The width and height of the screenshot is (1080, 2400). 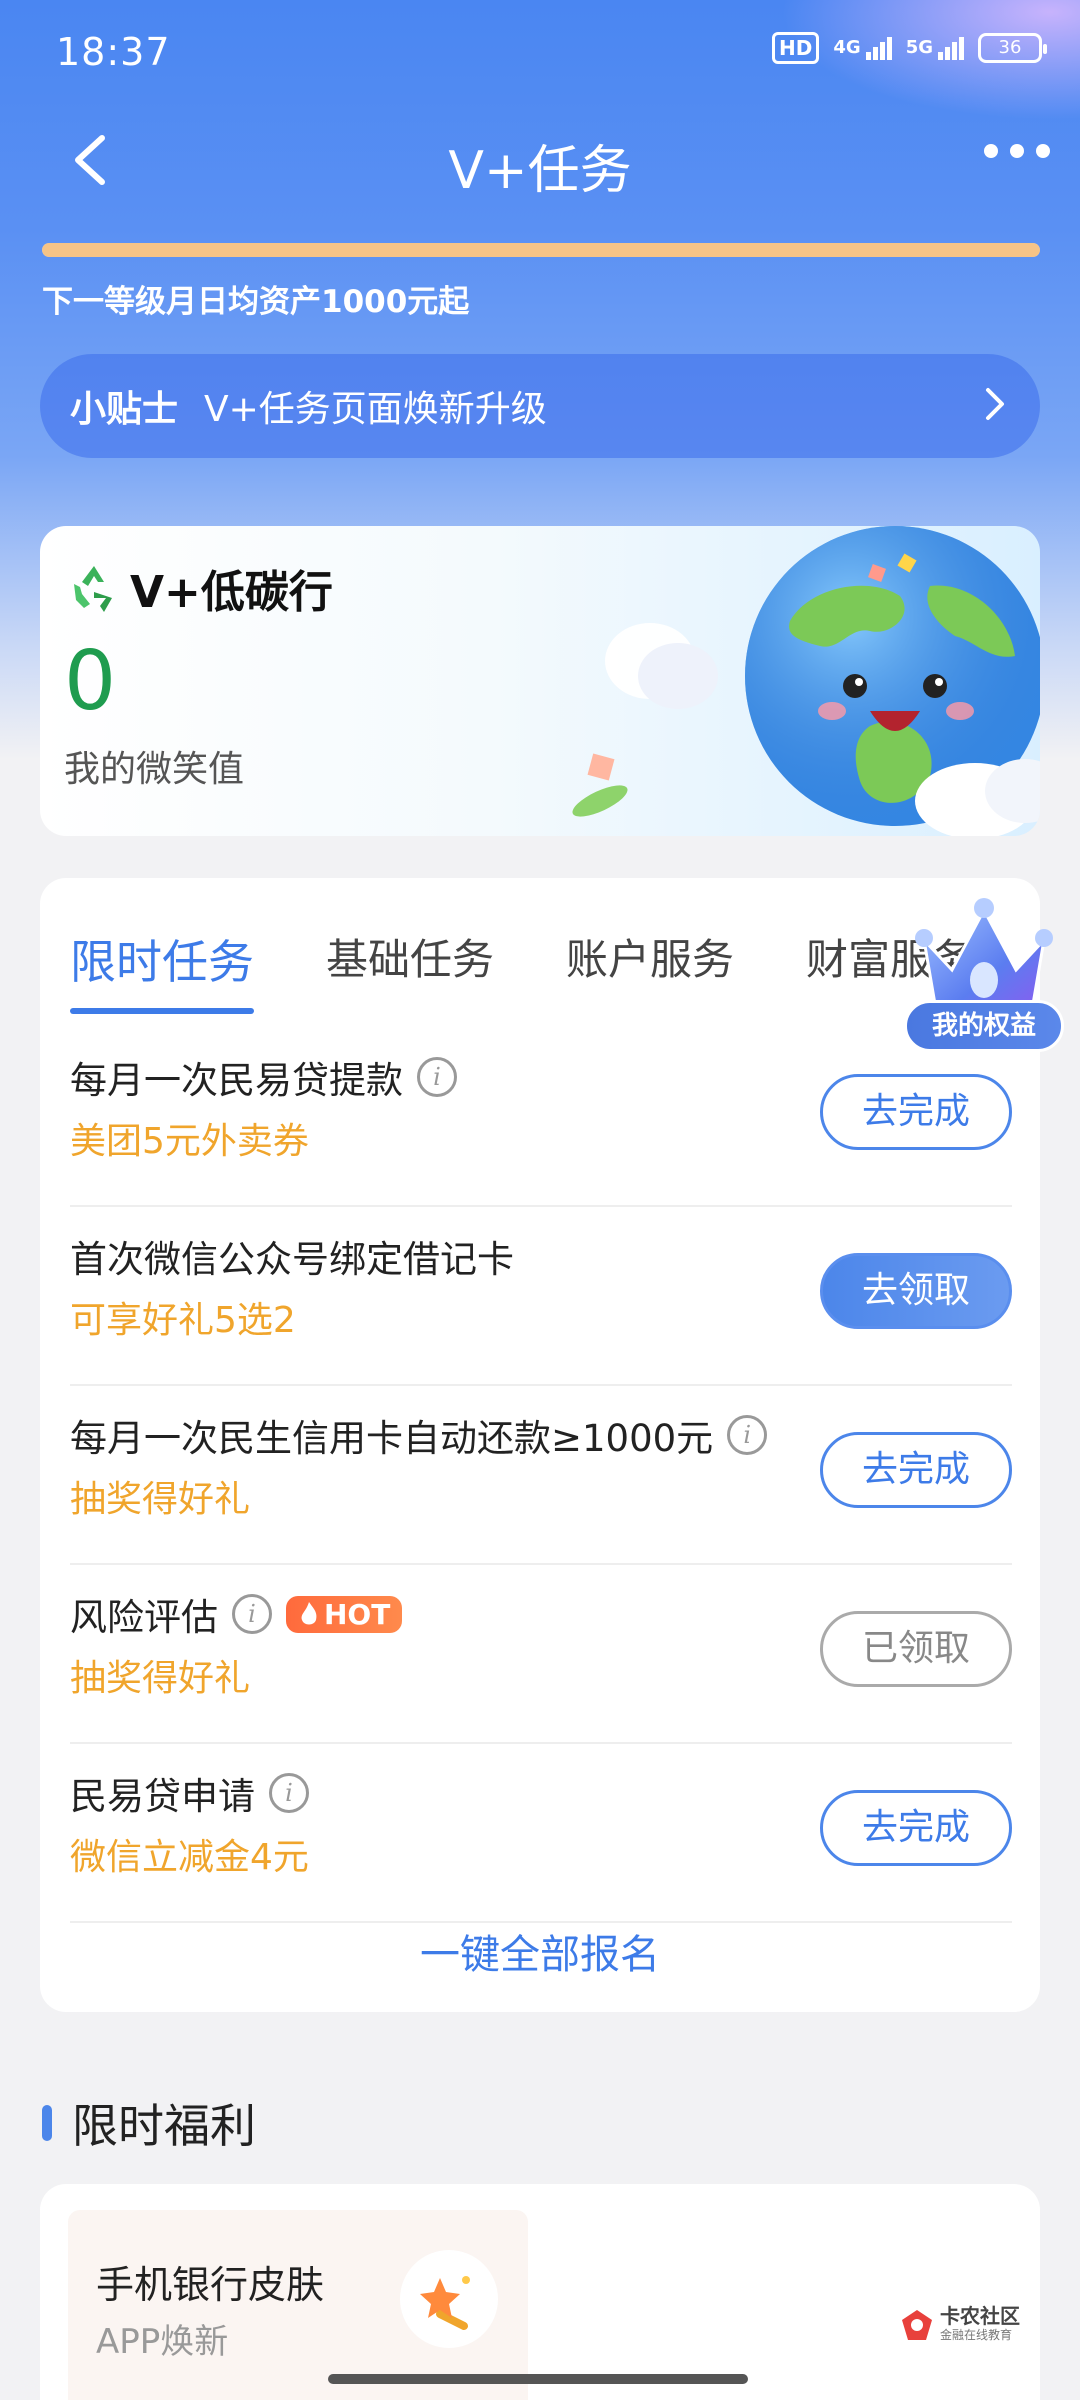 I want to click on task-name: 每月一次民生信用卡自动还款≥1000元 i, so click(x=419, y=1435).